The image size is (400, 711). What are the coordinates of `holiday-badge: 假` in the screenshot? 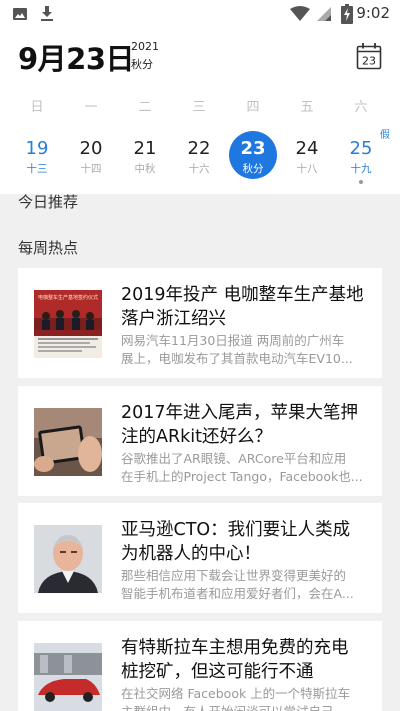 It's located at (385, 135).